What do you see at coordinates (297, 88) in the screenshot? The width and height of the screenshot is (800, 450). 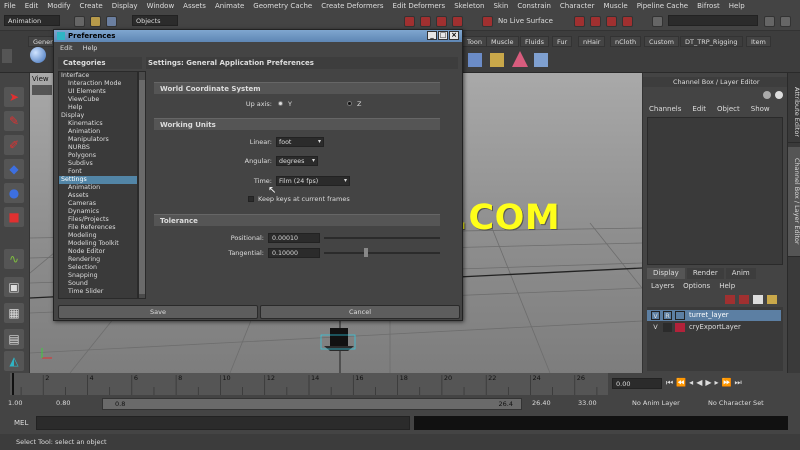 I see `world-coordinate-section: World Coordinate System` at bounding box center [297, 88].